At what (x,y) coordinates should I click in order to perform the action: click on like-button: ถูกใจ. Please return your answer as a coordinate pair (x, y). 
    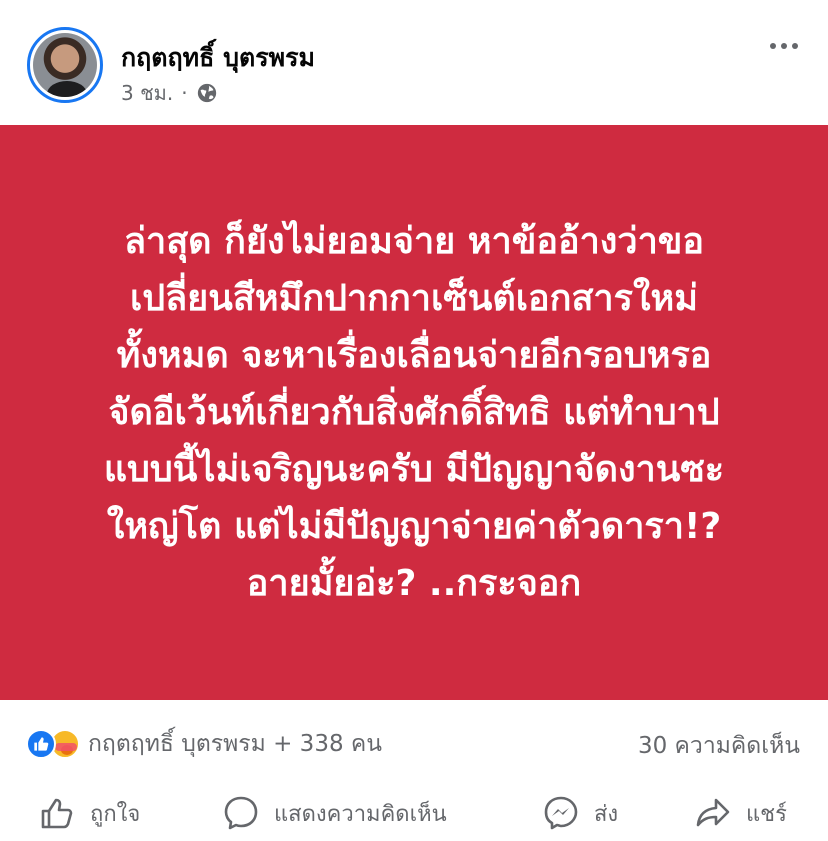
    Looking at the image, I should click on (89, 813).